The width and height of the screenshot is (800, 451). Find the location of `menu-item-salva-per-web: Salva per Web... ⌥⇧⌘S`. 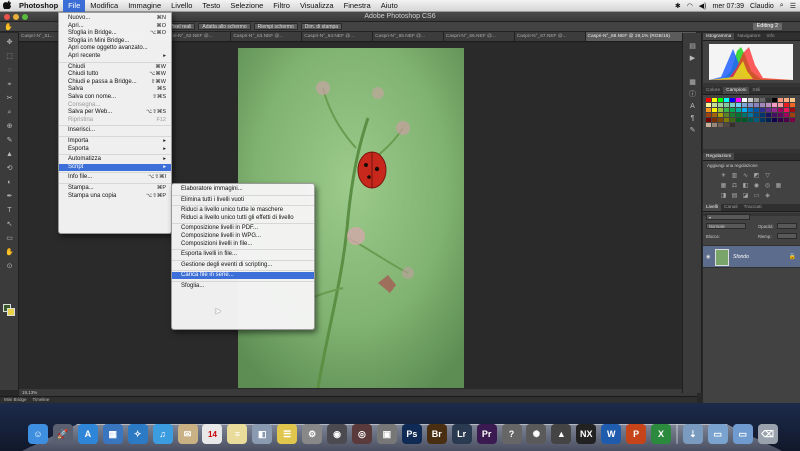

menu-item-salva-per-web: Salva per Web... ⌥⇧⌘S is located at coordinates (115, 112).